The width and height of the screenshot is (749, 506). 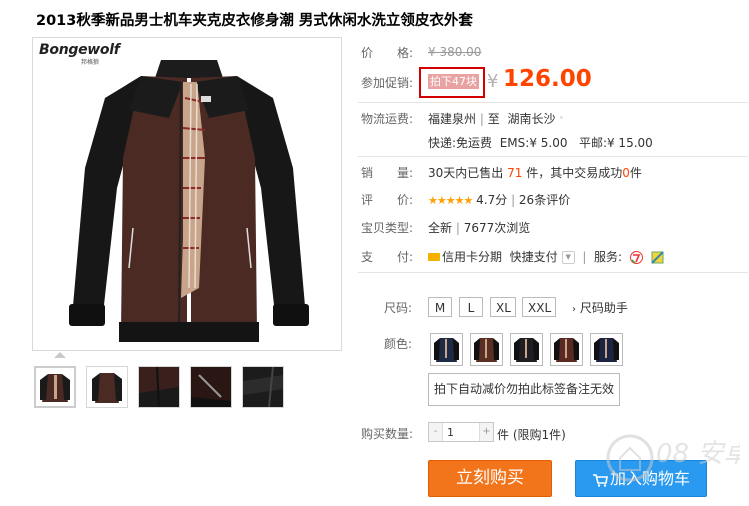 I want to click on quantity-input, so click(x=461, y=432).